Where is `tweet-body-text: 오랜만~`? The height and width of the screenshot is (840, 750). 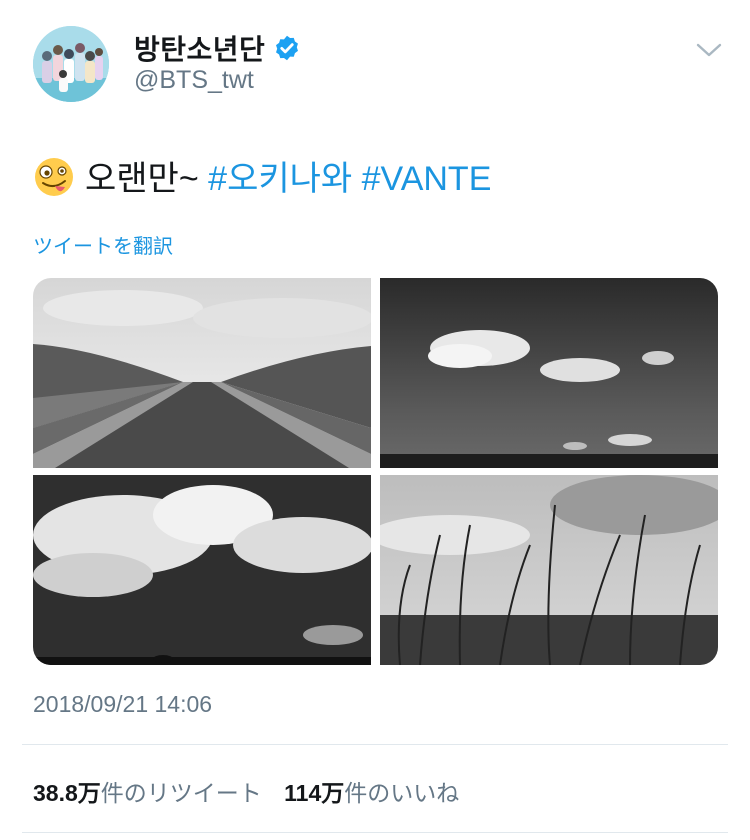
tweet-body-text: 오랜만~ is located at coordinates (142, 179).